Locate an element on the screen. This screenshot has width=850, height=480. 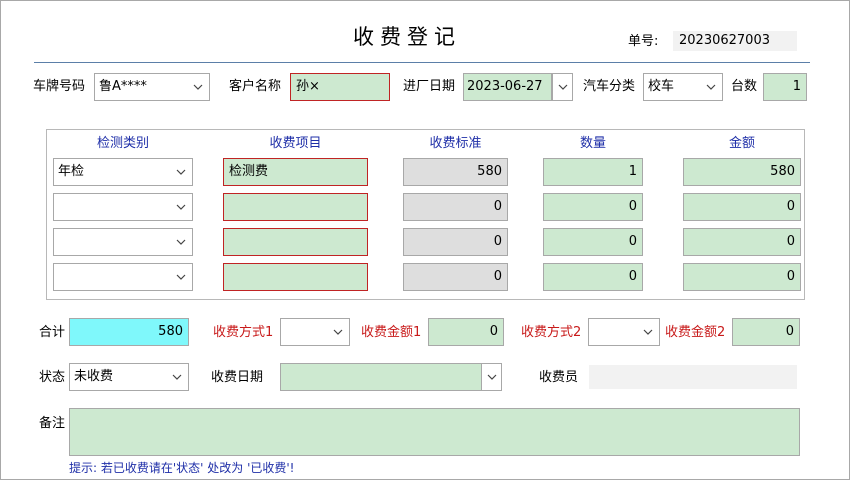
vehicle-type-value: 校车 is located at coordinates (661, 86).